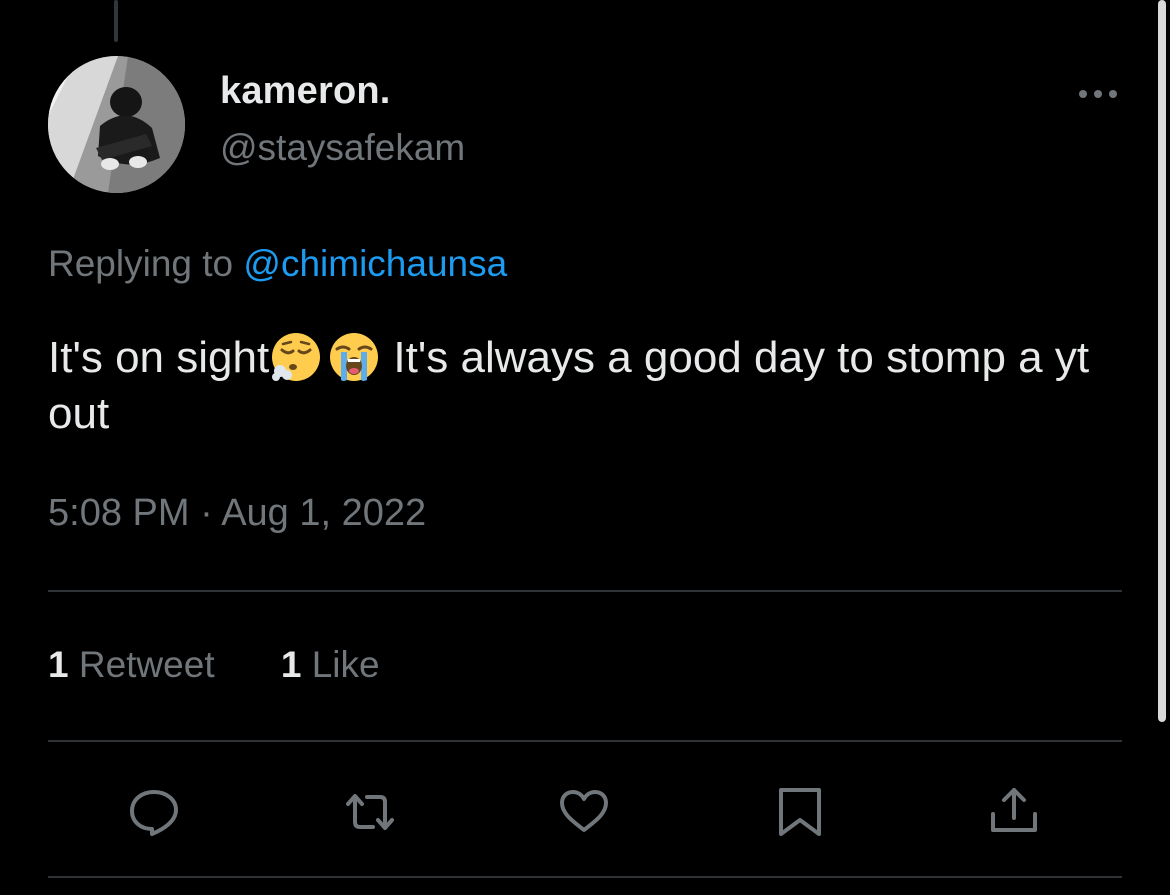 The image size is (1170, 895). I want to click on more-options-button, so click(1098, 92).